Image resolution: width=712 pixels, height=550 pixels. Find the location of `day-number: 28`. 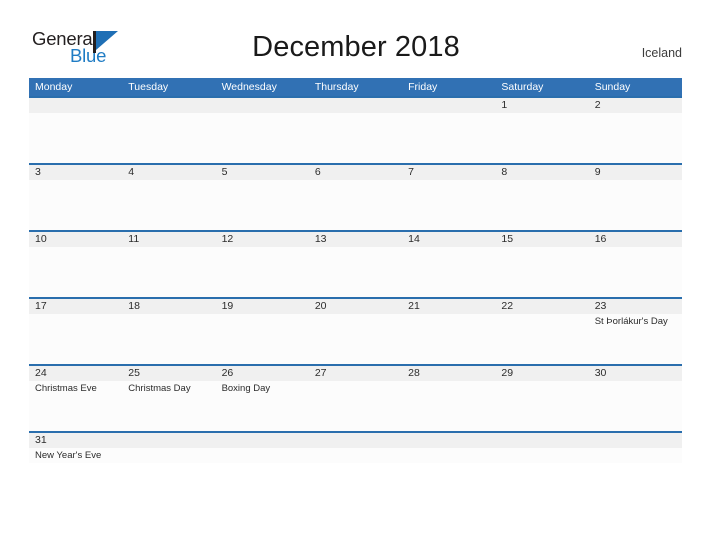

day-number: 28 is located at coordinates (414, 373).